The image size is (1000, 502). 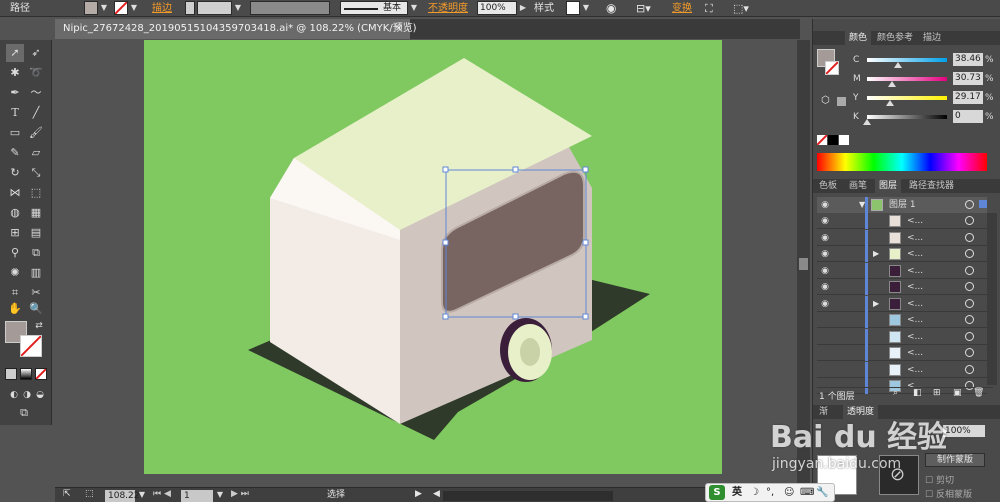 I want to click on none-mode-icon, so click(x=41, y=374).